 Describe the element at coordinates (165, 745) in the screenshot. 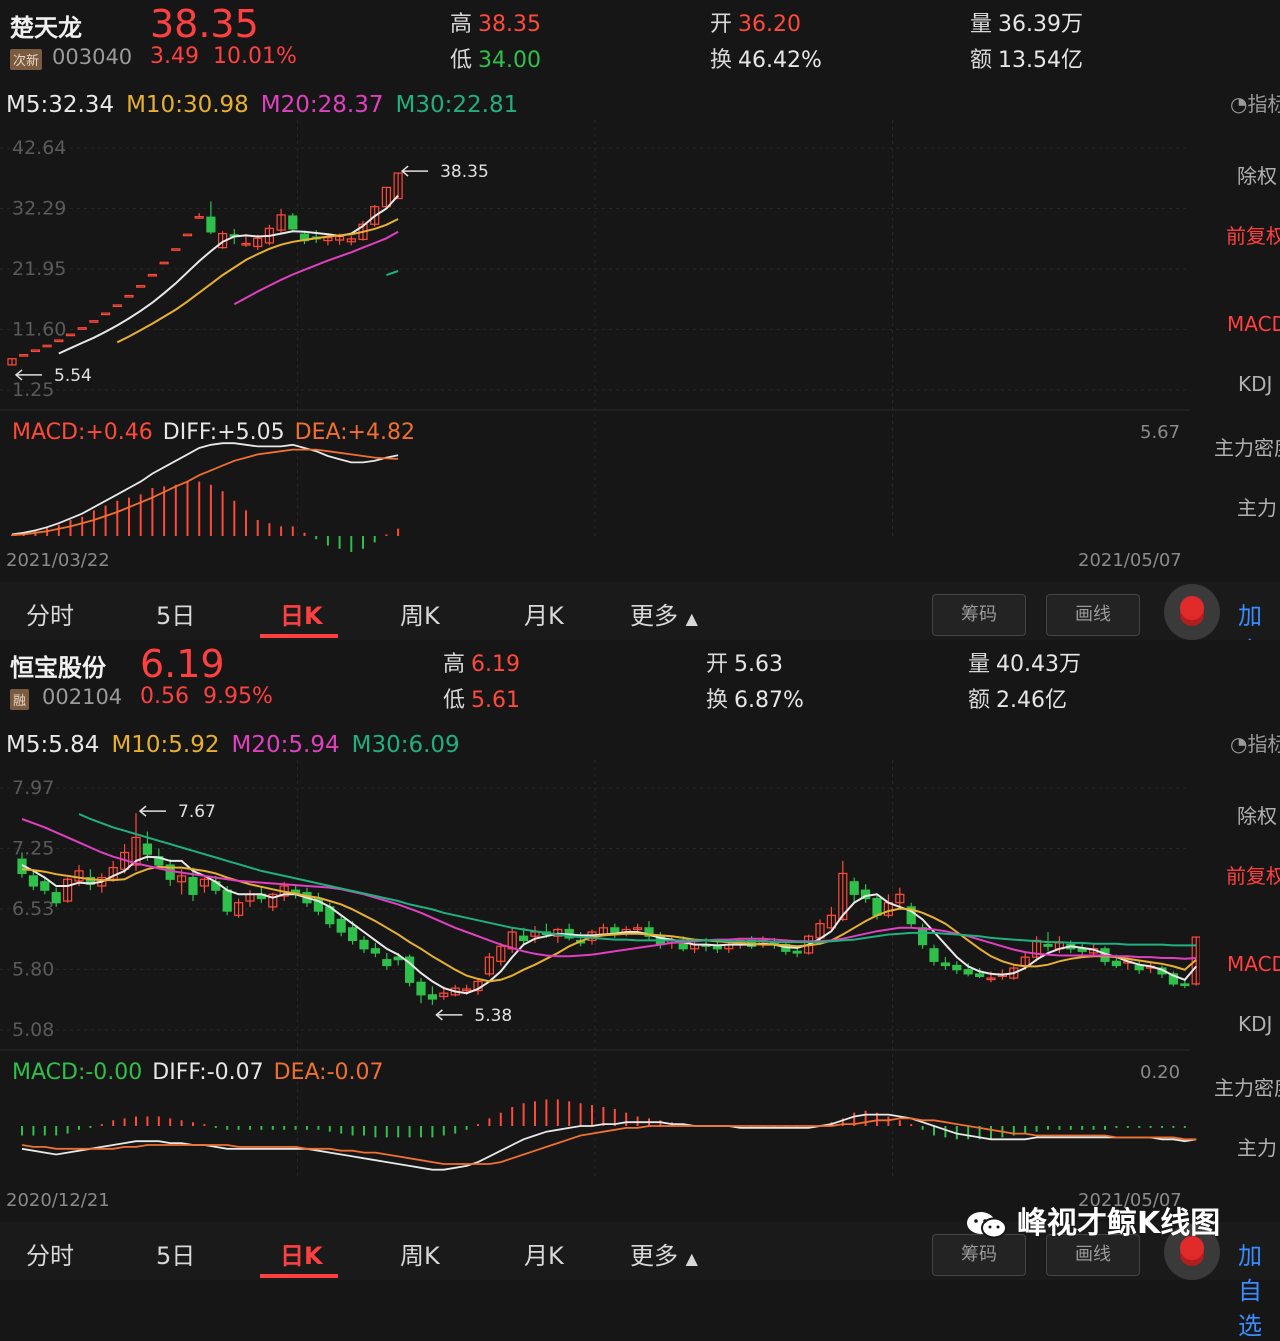

I see `ma10-label: M10:5.92` at that location.